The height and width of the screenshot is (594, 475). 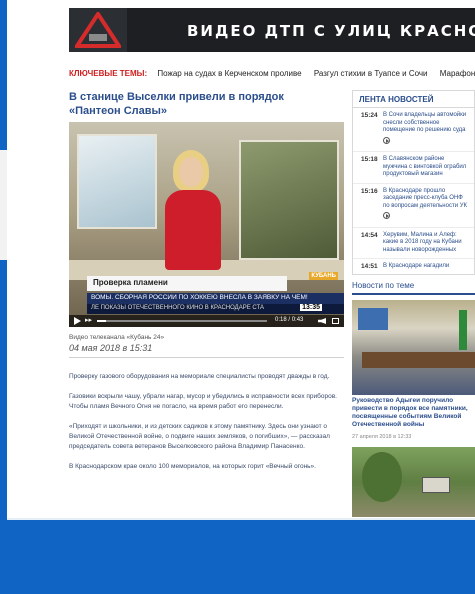 What do you see at coordinates (101, 321) in the screenshot?
I see `video-progress-fill` at bounding box center [101, 321].